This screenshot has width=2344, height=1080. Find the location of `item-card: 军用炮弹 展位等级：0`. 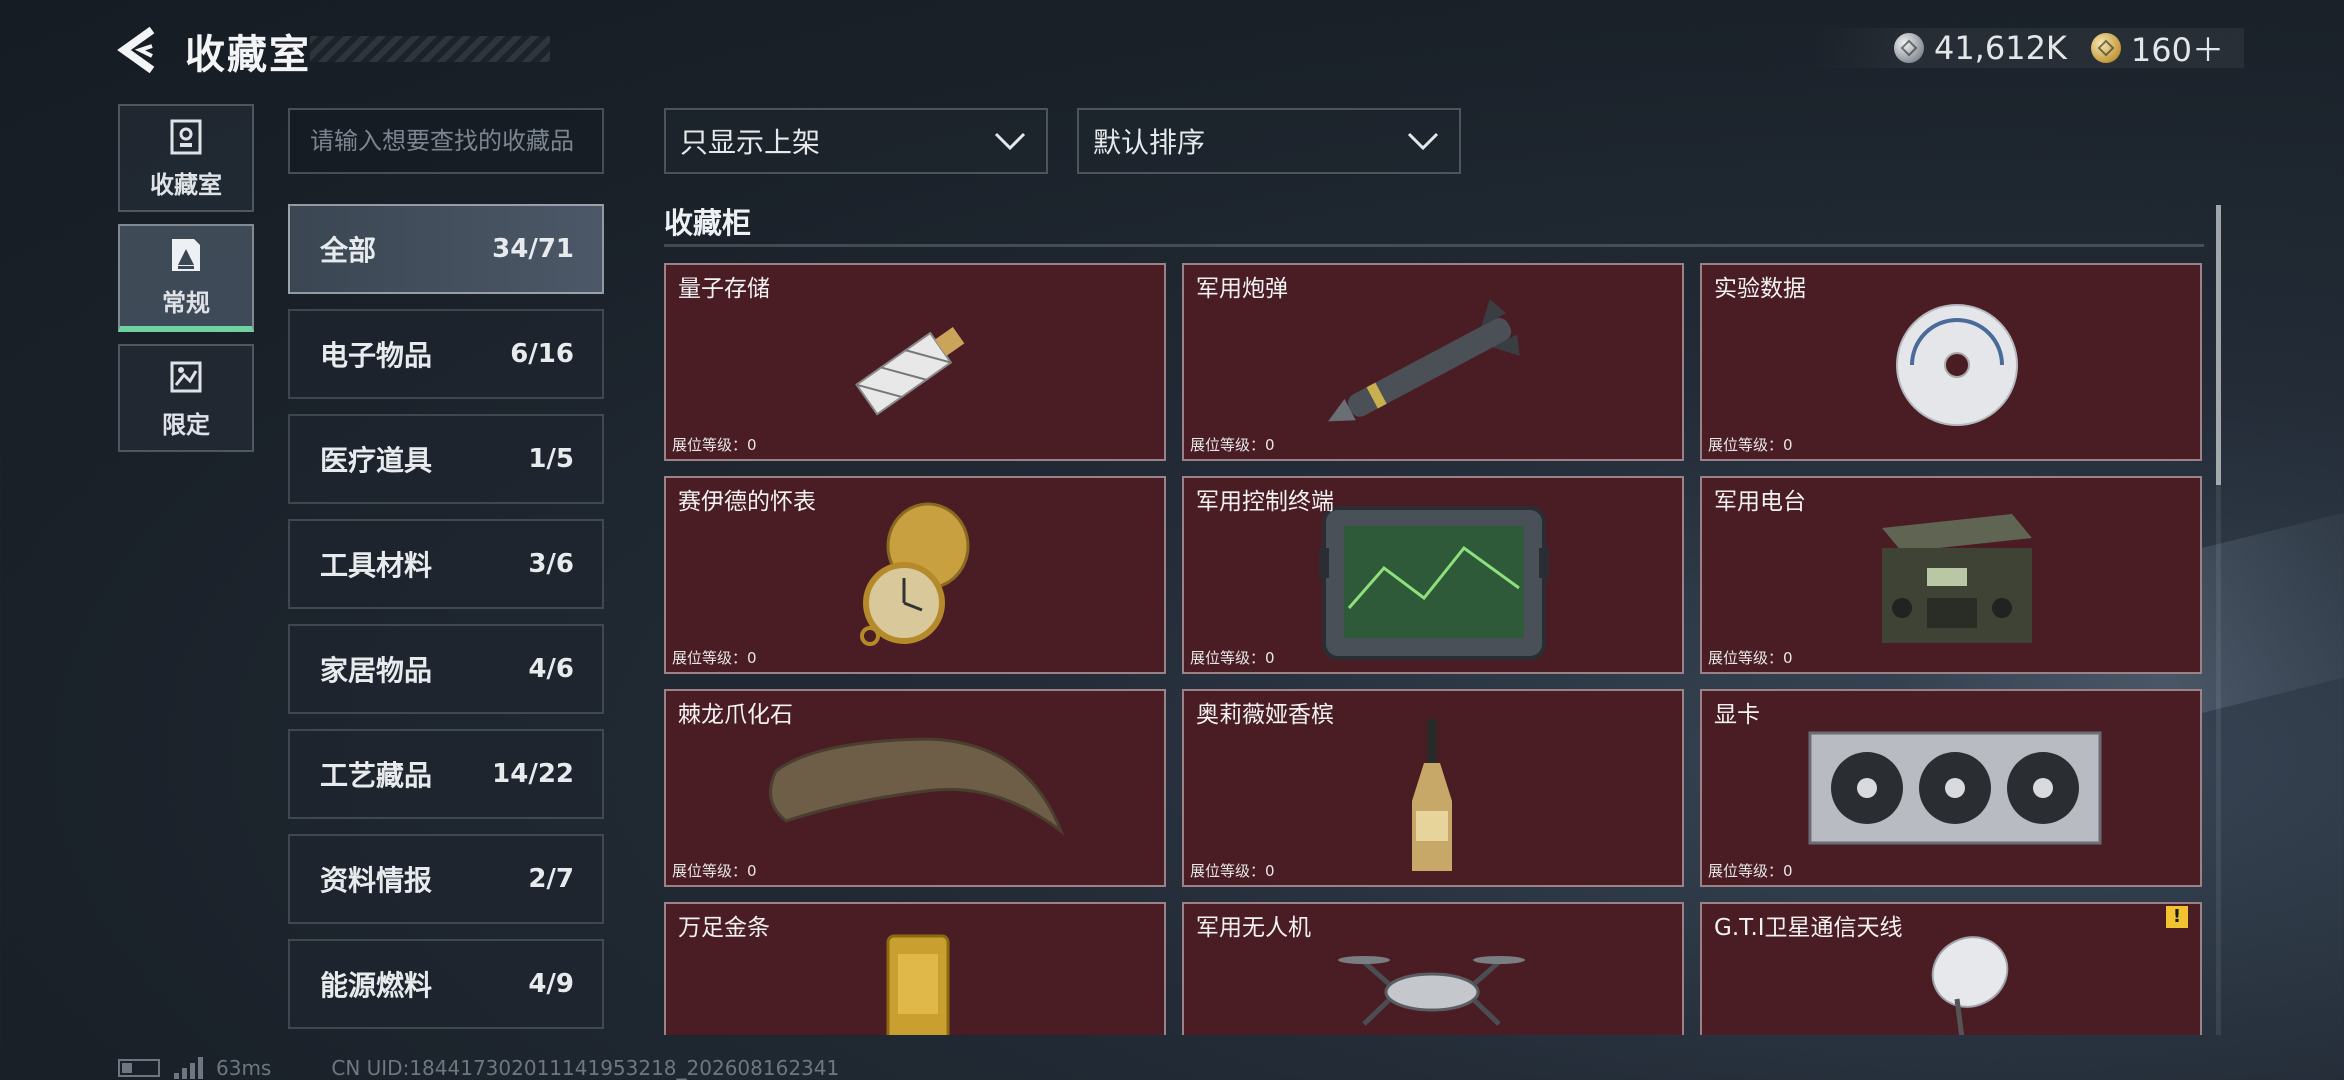

item-card: 军用炮弹 展位等级：0 is located at coordinates (1433, 362).